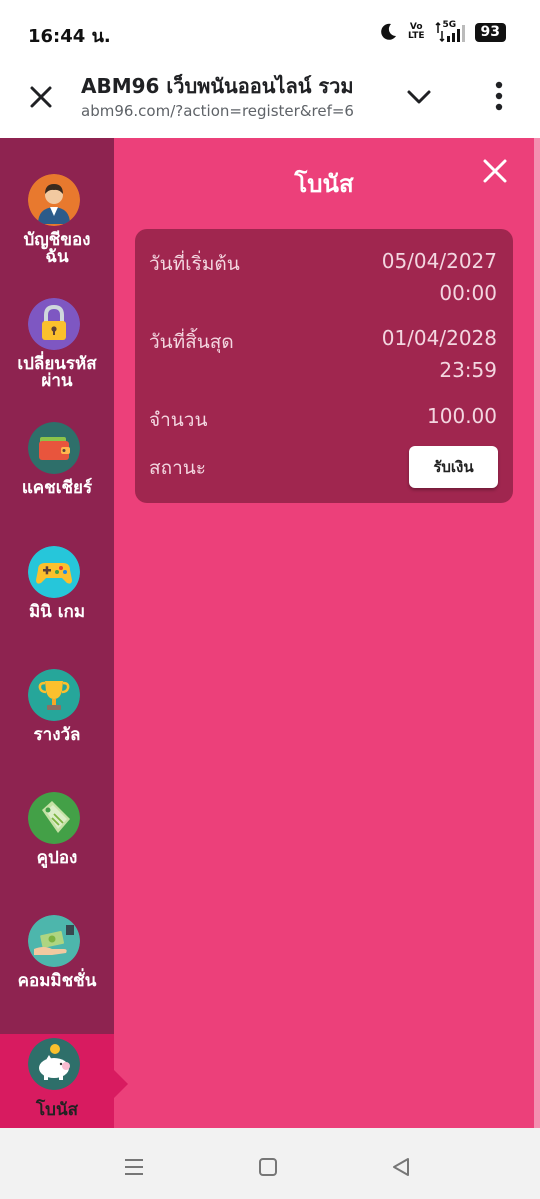  What do you see at coordinates (69, 36) in the screenshot?
I see `status-time: 16:44 น.` at bounding box center [69, 36].